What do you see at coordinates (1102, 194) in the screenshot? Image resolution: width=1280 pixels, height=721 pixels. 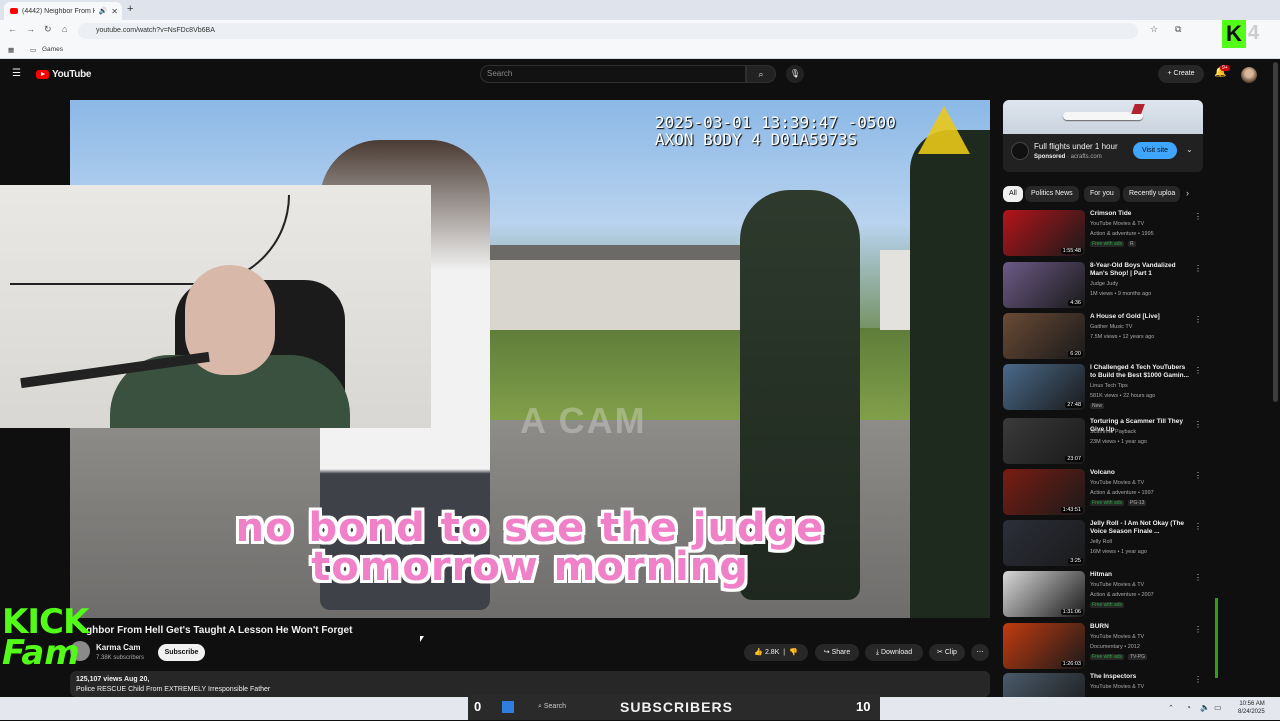 I see `chip-for-you: For you` at bounding box center [1102, 194].